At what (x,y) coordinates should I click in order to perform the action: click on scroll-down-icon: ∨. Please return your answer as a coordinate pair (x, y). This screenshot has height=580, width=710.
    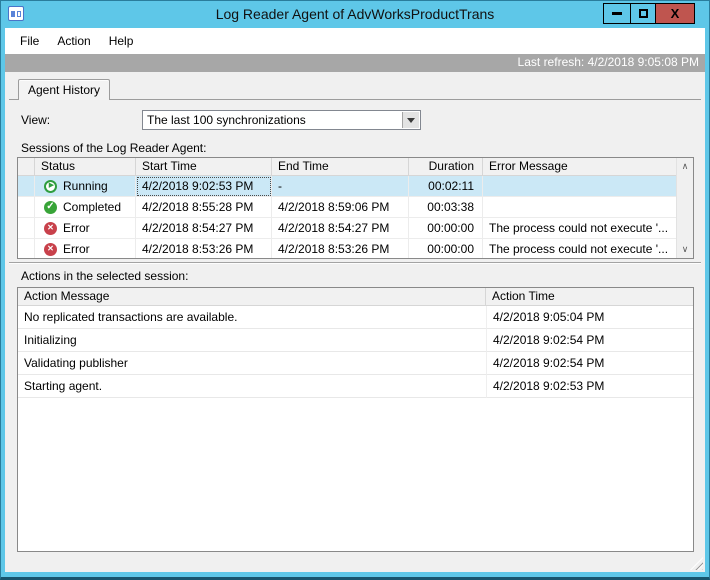
    Looking at the image, I should click on (685, 249).